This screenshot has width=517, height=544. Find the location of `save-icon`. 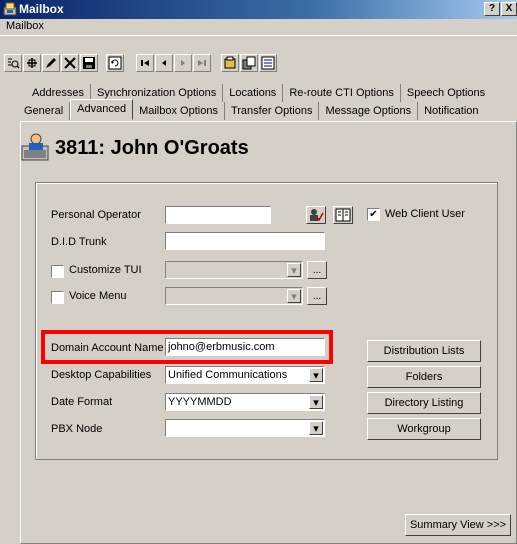

save-icon is located at coordinates (89, 63).